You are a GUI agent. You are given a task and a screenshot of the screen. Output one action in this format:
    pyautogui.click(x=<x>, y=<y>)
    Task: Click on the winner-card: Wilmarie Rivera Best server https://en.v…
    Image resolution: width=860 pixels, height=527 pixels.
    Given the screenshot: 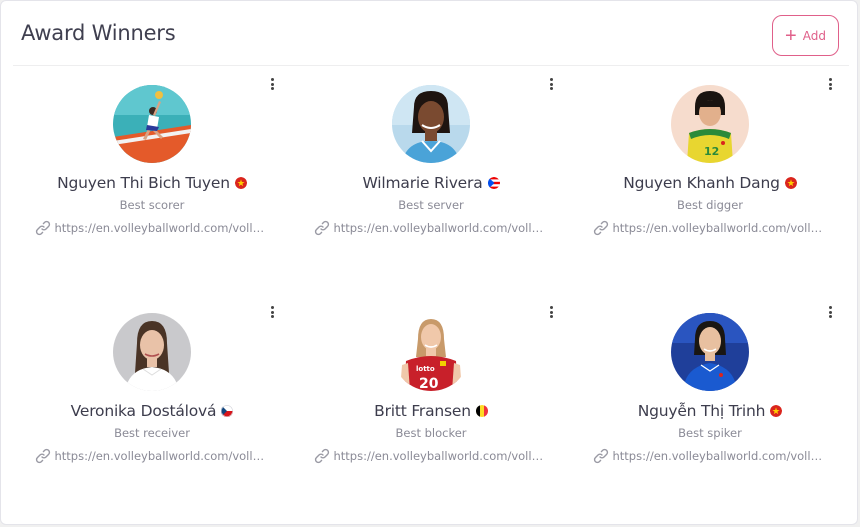 What is the action you would take?
    pyautogui.click(x=431, y=183)
    